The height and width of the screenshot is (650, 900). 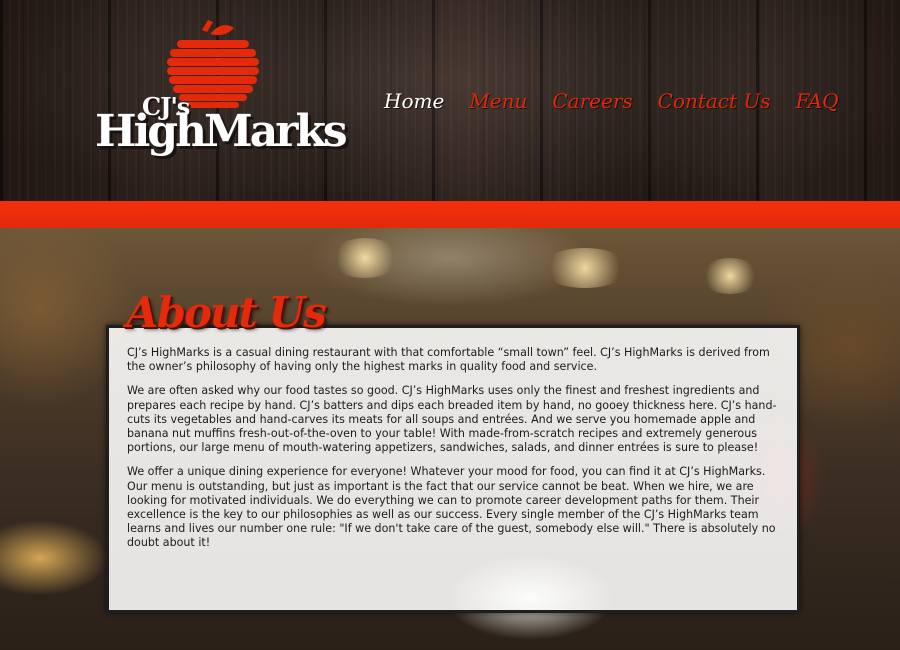 I want to click on nav-menu: Menu, so click(x=498, y=101).